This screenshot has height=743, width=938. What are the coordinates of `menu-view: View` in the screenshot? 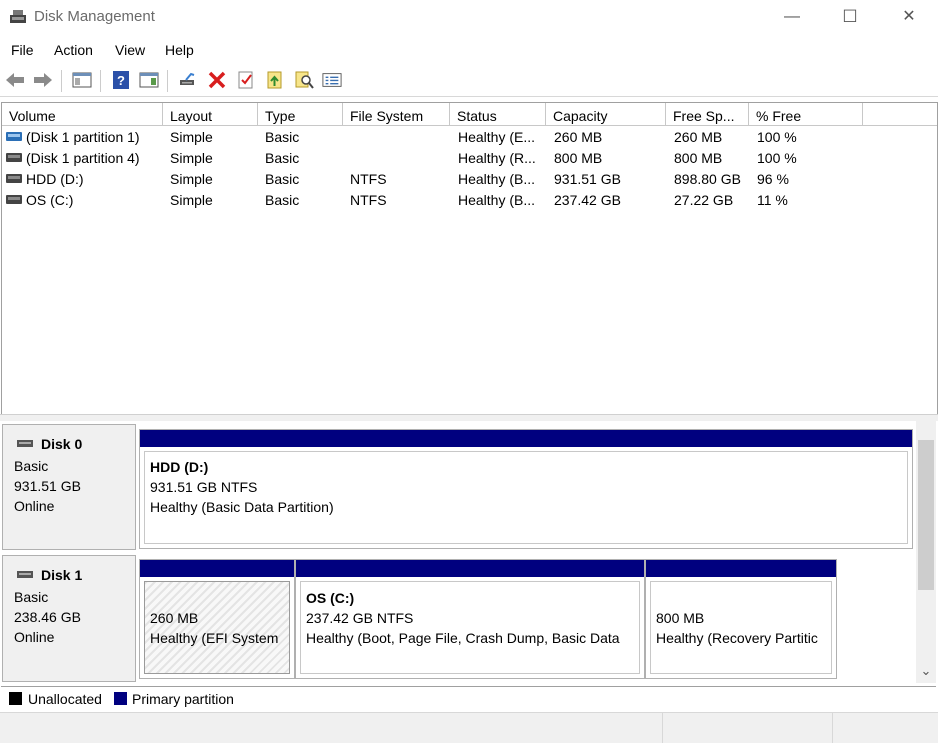 It's located at (130, 50).